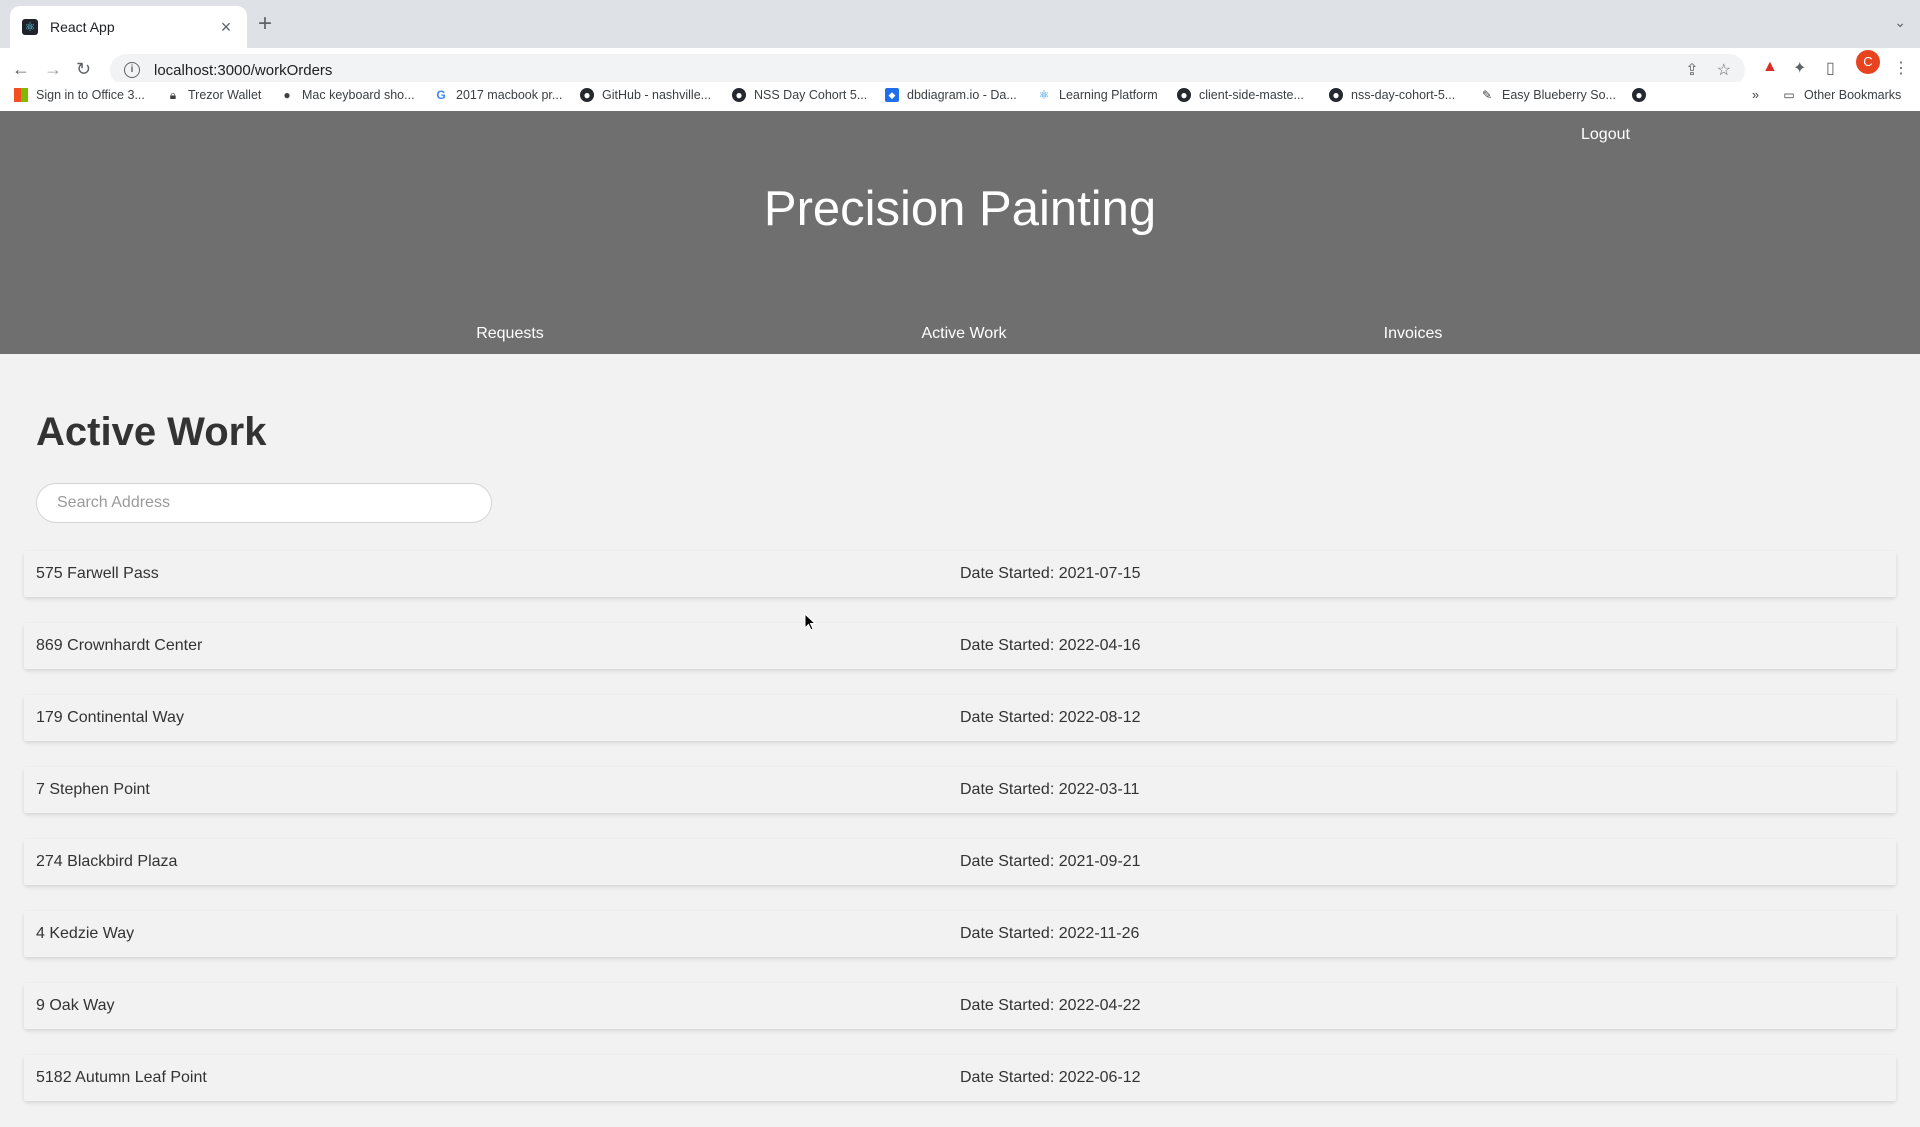  What do you see at coordinates (892, 95) in the screenshot?
I see `dbdiagram-icon: ◆` at bounding box center [892, 95].